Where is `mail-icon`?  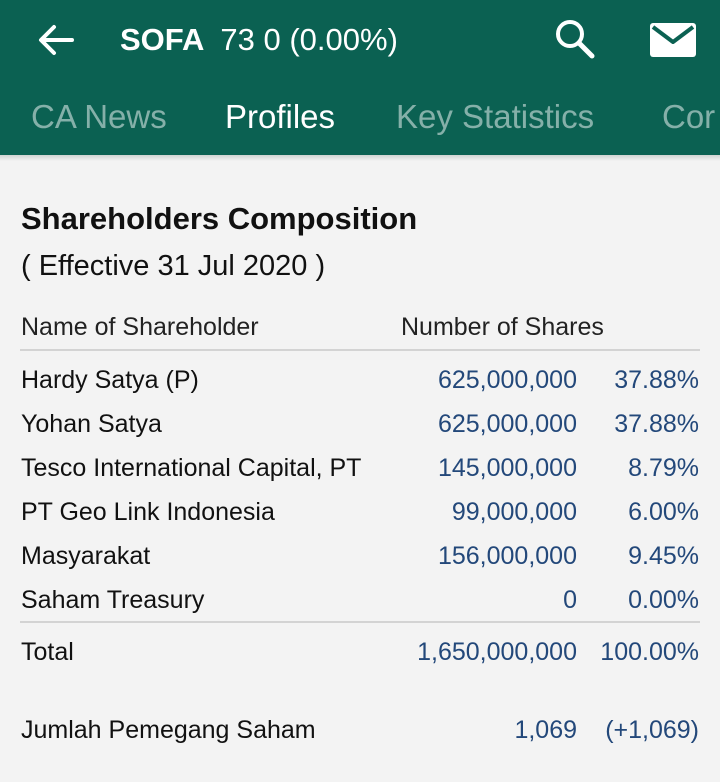
mail-icon is located at coordinates (673, 40).